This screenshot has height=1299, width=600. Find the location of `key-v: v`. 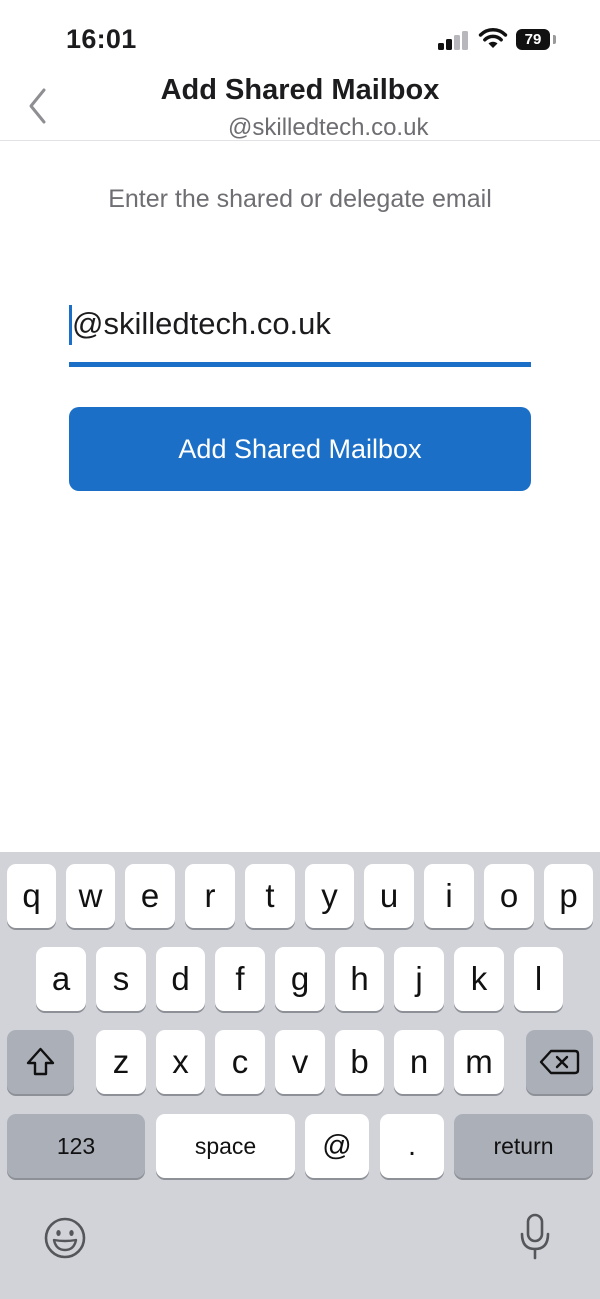

key-v: v is located at coordinates (300, 1062).